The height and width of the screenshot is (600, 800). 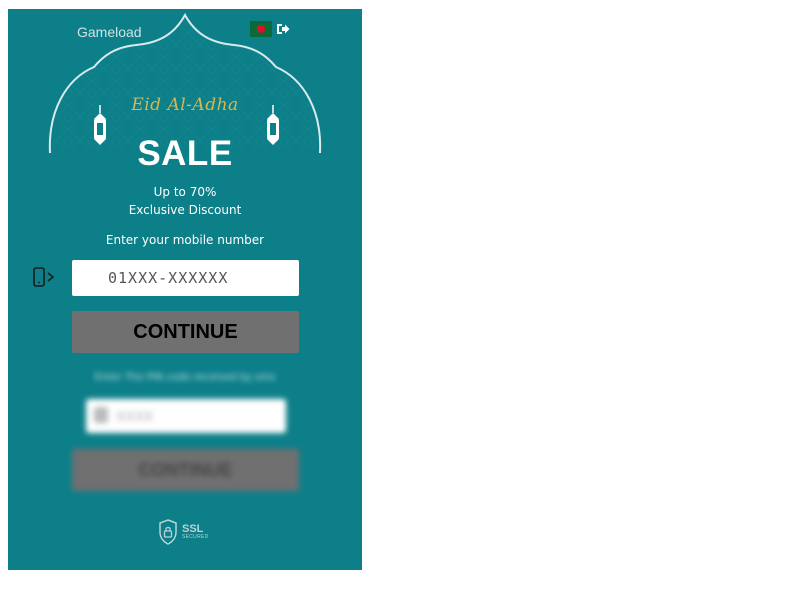 What do you see at coordinates (261, 29) in the screenshot?
I see `bangladesh-flag-icon` at bounding box center [261, 29].